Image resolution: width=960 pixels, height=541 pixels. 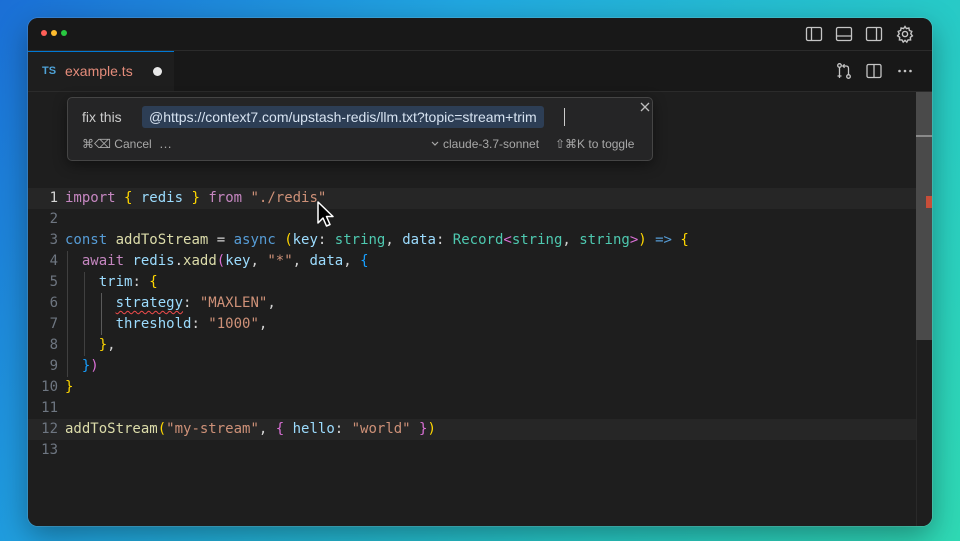 I want to click on code-line-10: }, so click(x=69, y=387).